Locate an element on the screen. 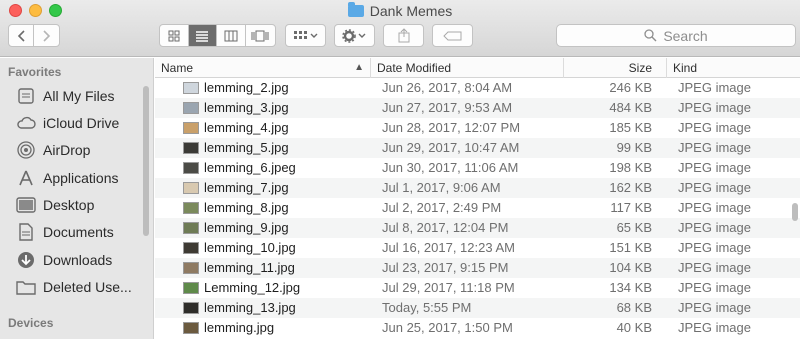  file-size: 185 KB is located at coordinates (630, 127).